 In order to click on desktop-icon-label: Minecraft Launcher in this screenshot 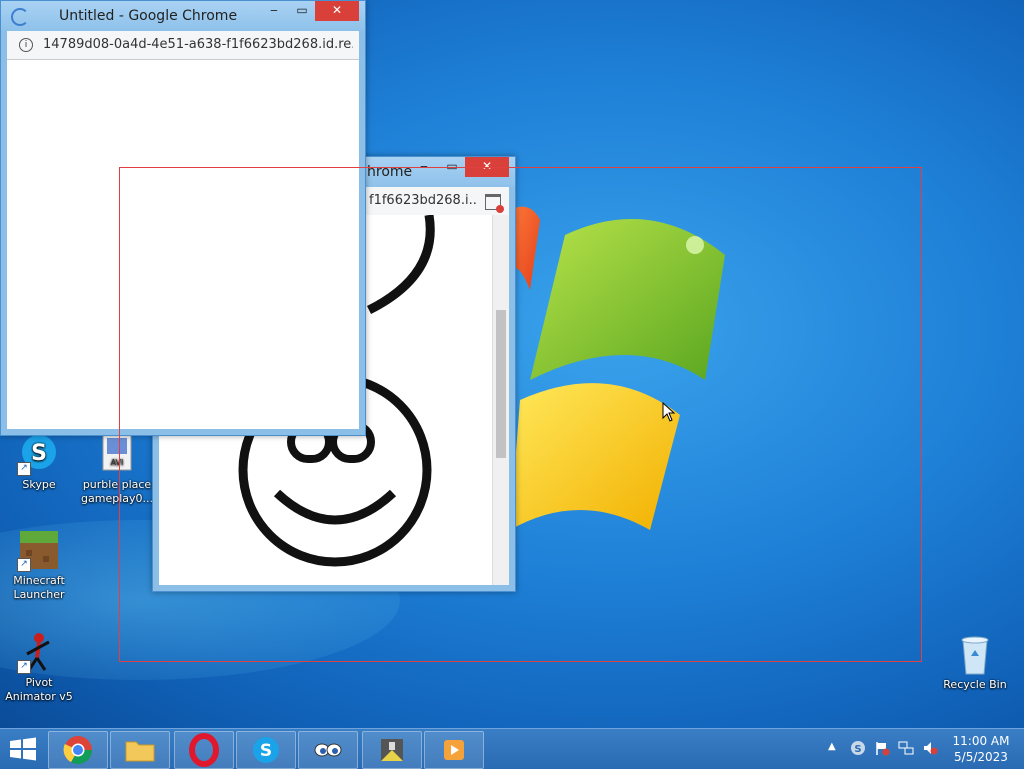, I will do `click(39, 587)`.